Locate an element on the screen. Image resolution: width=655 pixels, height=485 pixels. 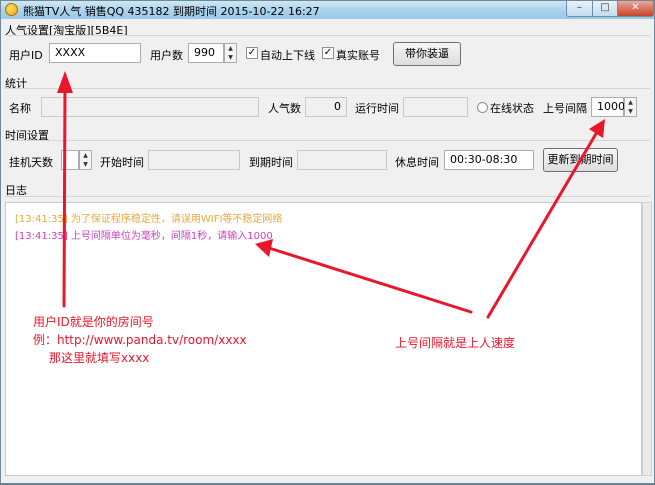
arrow-to-user-id is located at coordinates (64, 195).